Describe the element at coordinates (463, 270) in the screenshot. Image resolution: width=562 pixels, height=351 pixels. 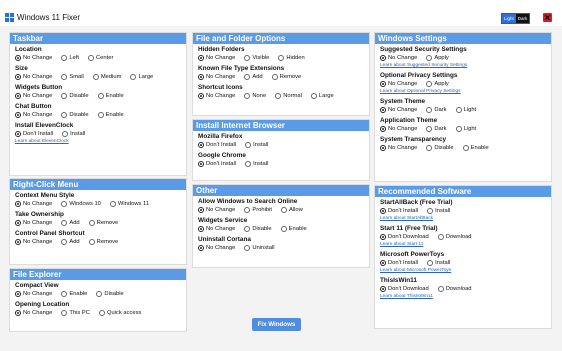
I see `learn-more-link: Learn about Microsoft PowerToys` at that location.